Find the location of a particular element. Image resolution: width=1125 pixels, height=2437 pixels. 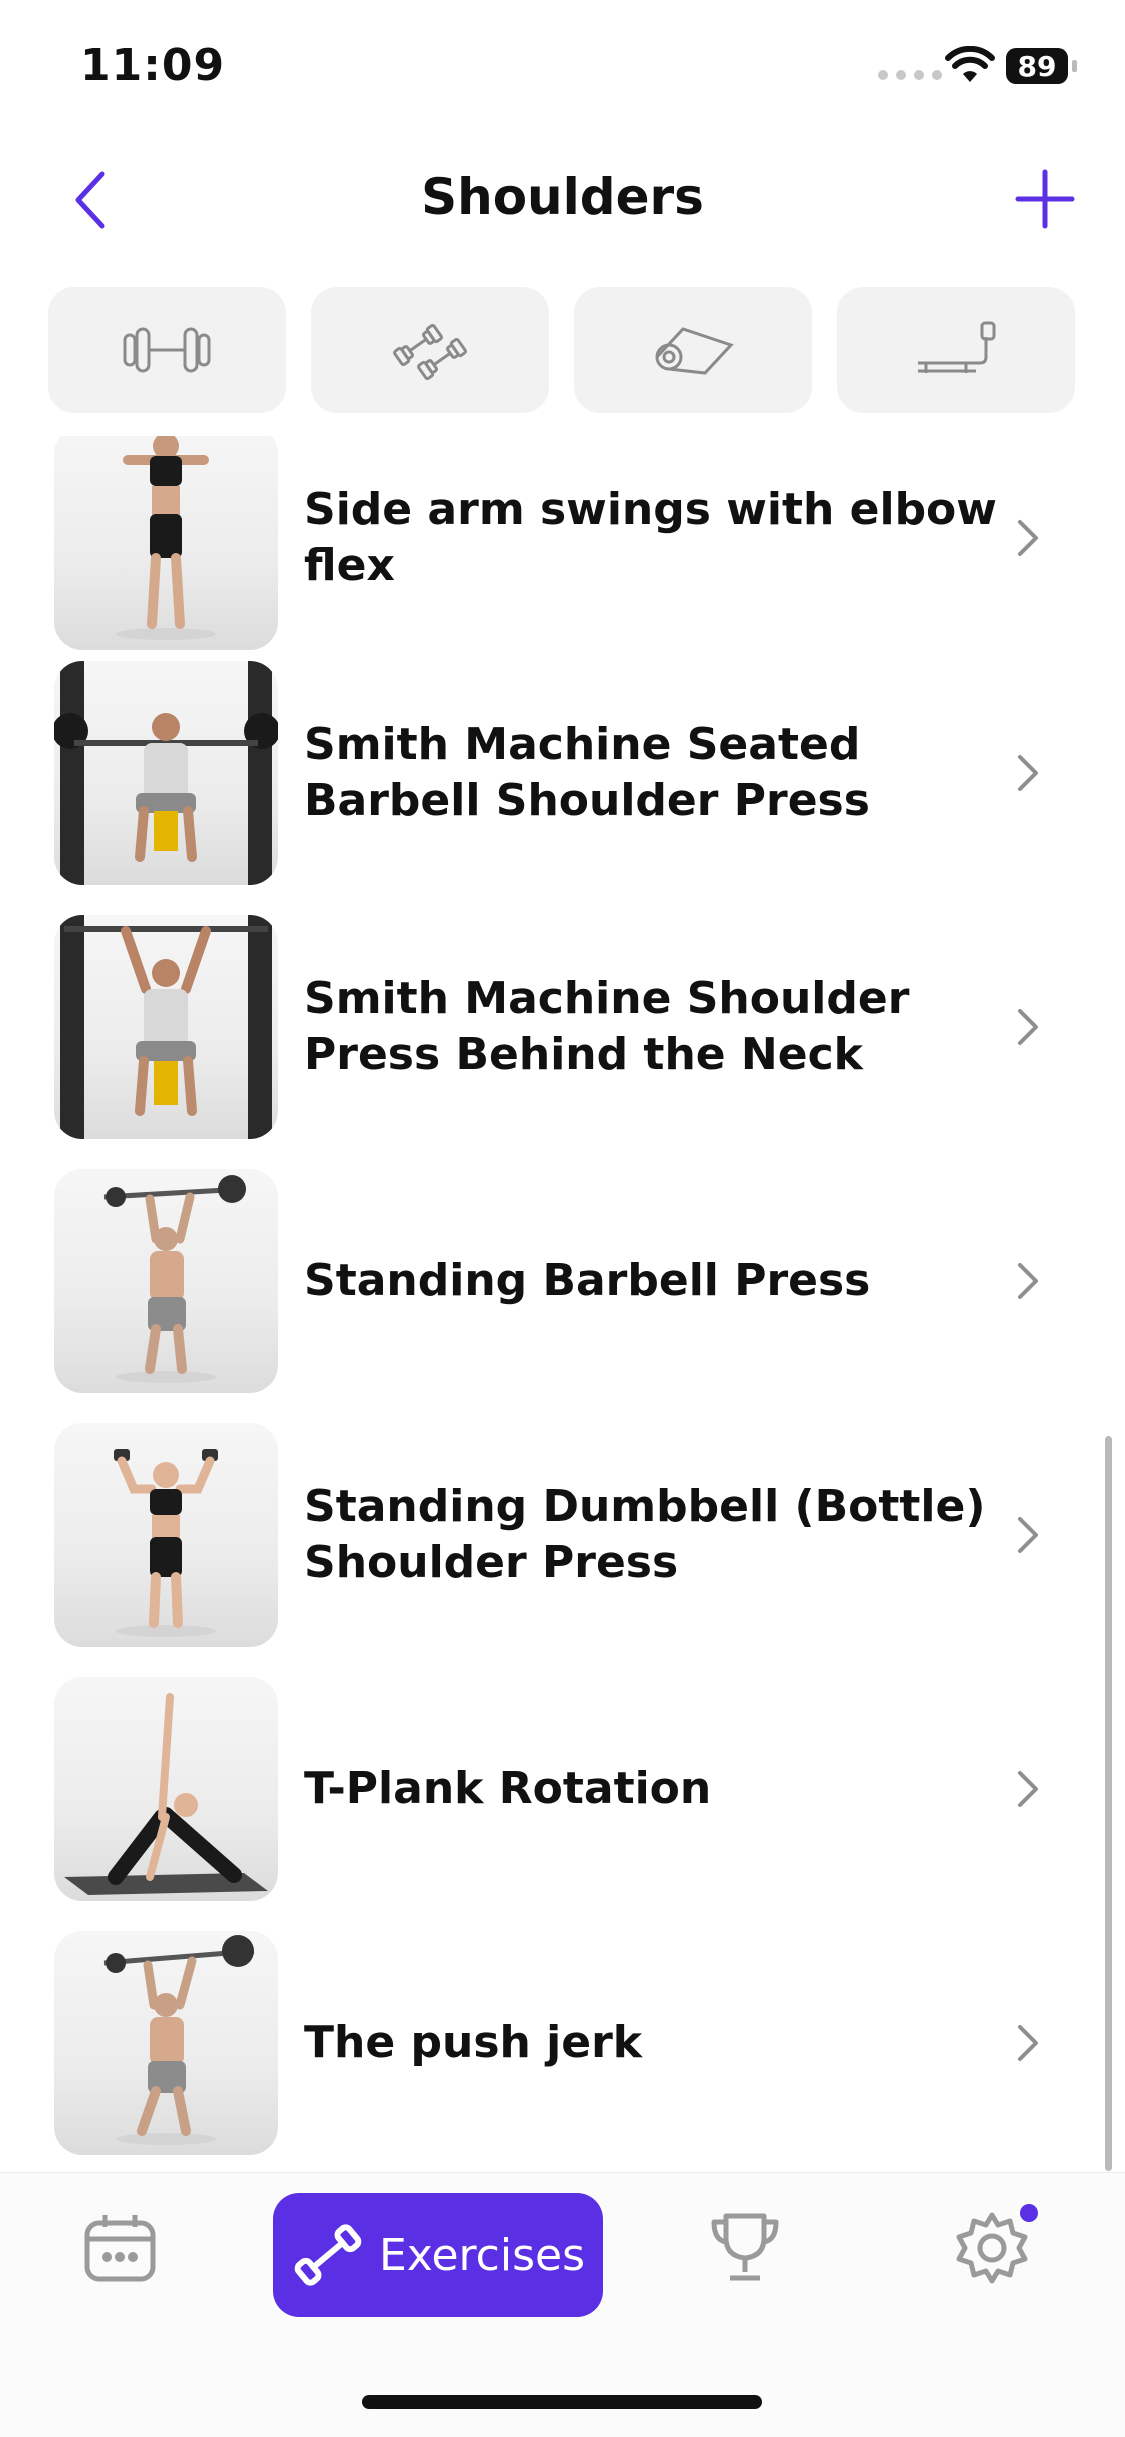

battery-indicator: 89 is located at coordinates (1037, 66).